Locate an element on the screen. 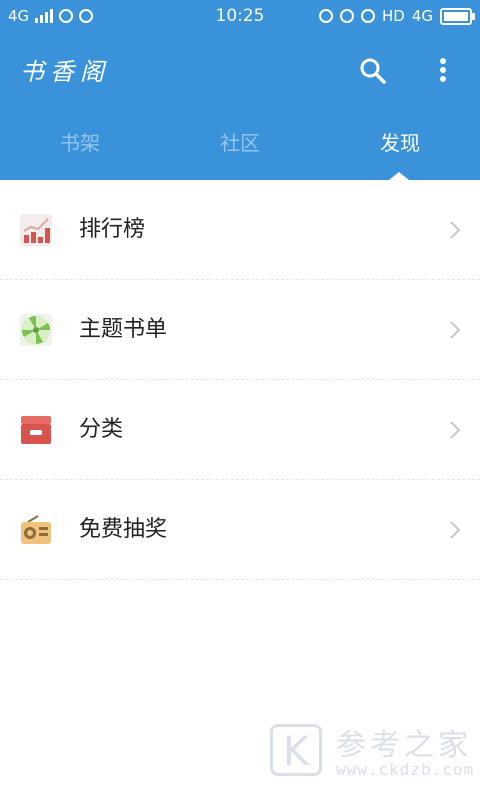 This screenshot has height=800, width=480. watermark: K 参考之家 www.ckdzb.com is located at coordinates (375, 755).